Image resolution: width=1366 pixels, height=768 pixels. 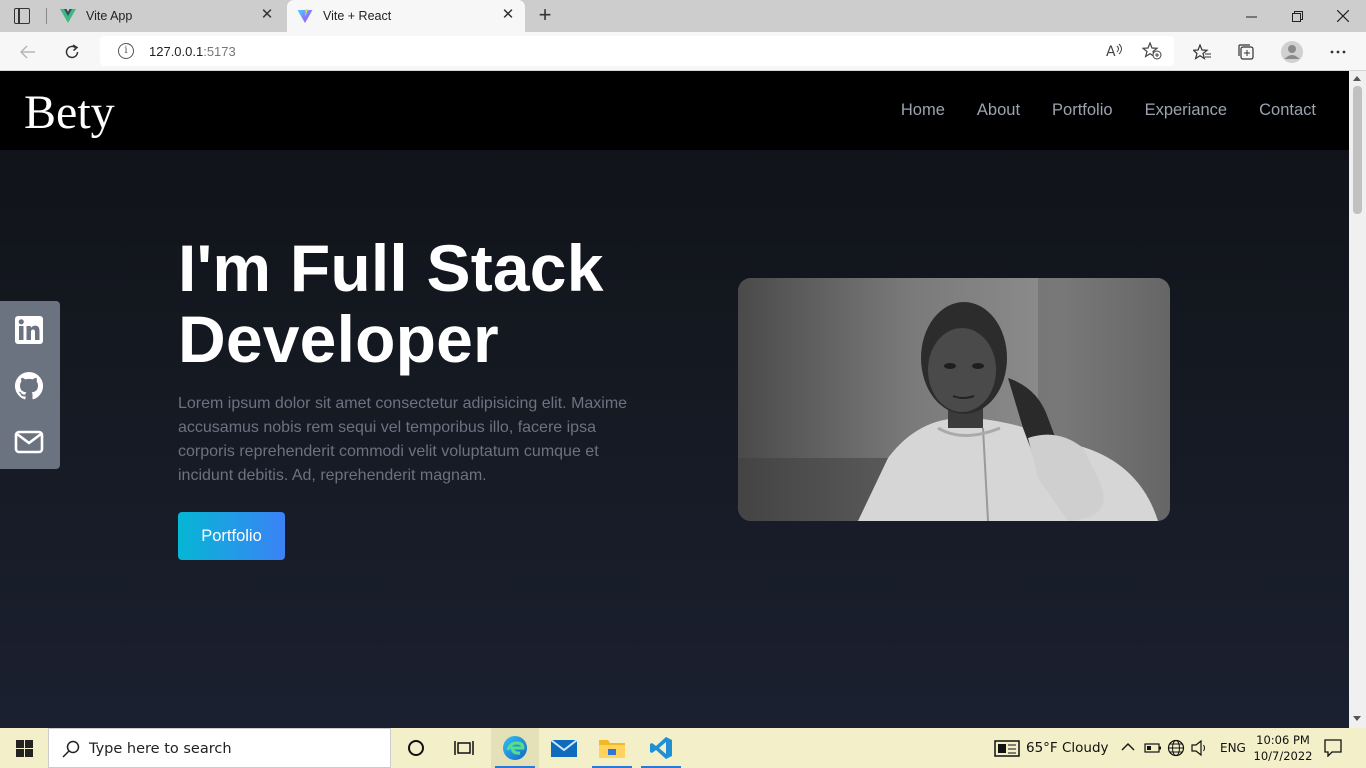 I want to click on hero-title: I'm Full Stack Developer, so click(x=391, y=304).